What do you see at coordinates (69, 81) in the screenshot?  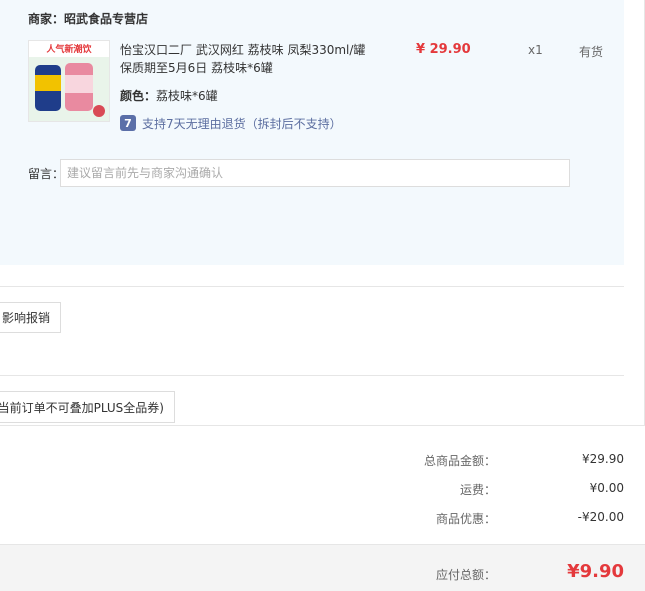 I see `product-thumbnail: 人气新潮饮` at bounding box center [69, 81].